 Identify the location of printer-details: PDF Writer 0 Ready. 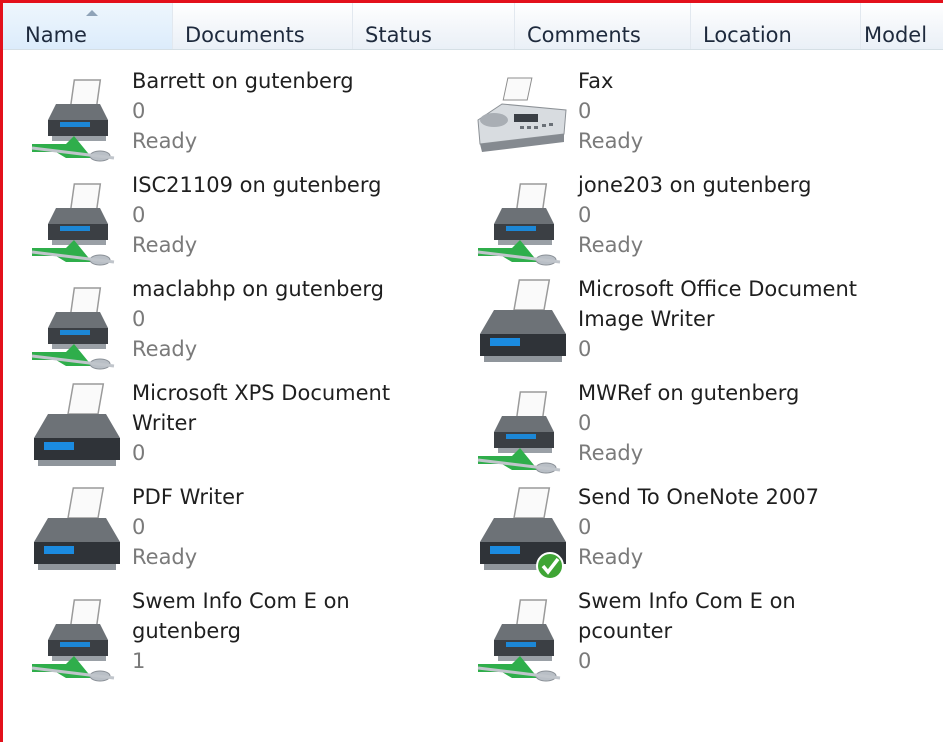
(297, 527).